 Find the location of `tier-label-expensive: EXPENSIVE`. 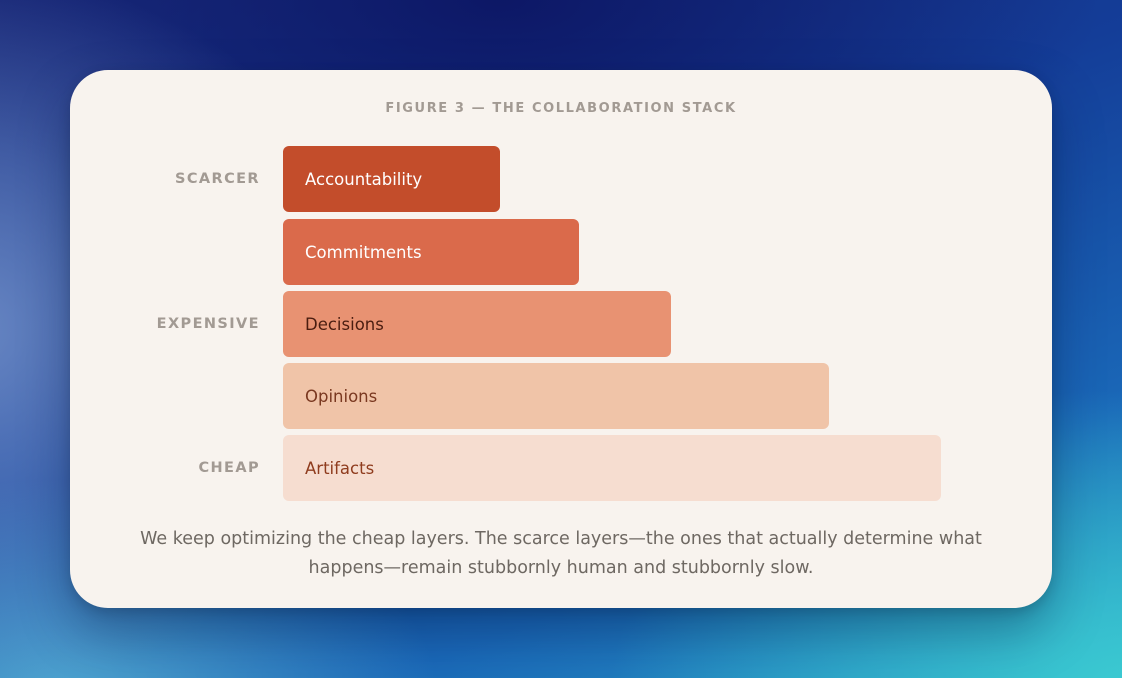

tier-label-expensive: EXPENSIVE is located at coordinates (208, 324).